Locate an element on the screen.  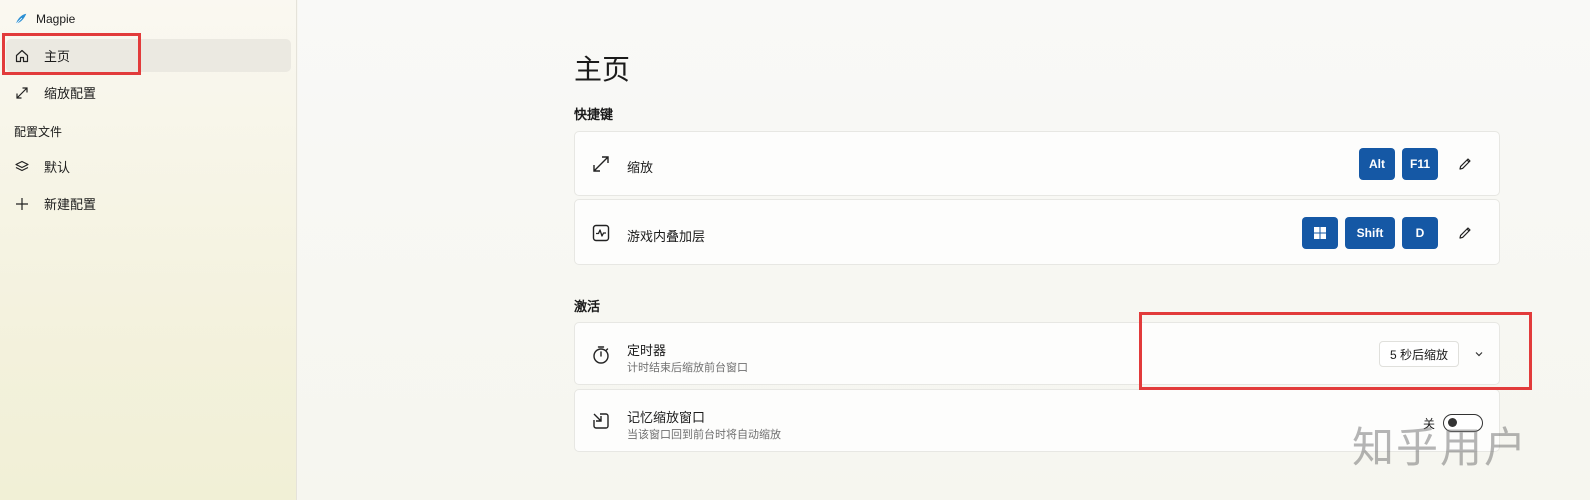
magpie-logo-icon is located at coordinates (21, 19).